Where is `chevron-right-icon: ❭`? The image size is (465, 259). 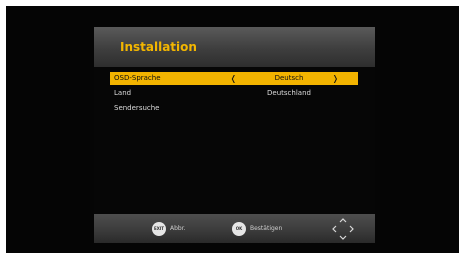
chevron-right-icon: ❭ is located at coordinates (335, 78).